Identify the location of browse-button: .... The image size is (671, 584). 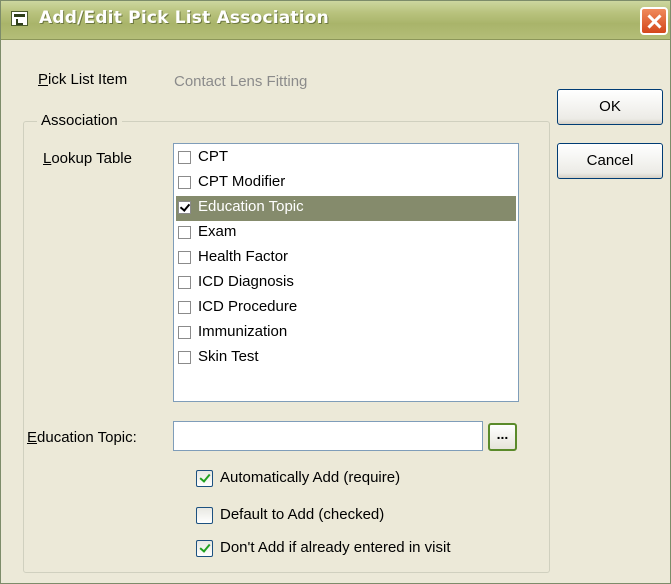
(502, 437).